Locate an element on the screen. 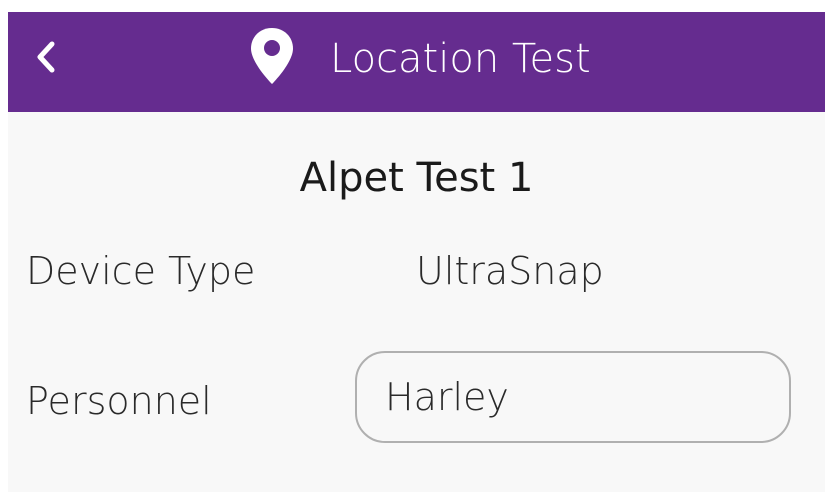 The height and width of the screenshot is (492, 825). location-pin-icon is located at coordinates (272, 56).